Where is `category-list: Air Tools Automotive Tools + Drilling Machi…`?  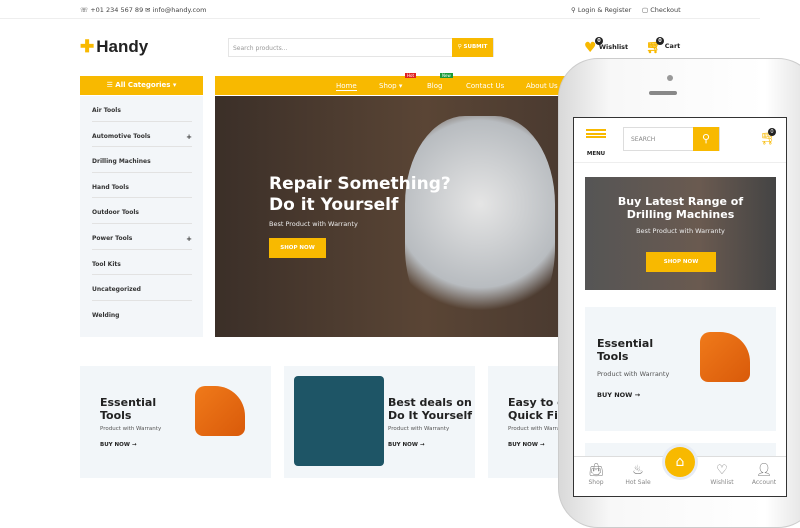
category-list: Air Tools Automotive Tools + Drilling Machi… is located at coordinates (141, 216).